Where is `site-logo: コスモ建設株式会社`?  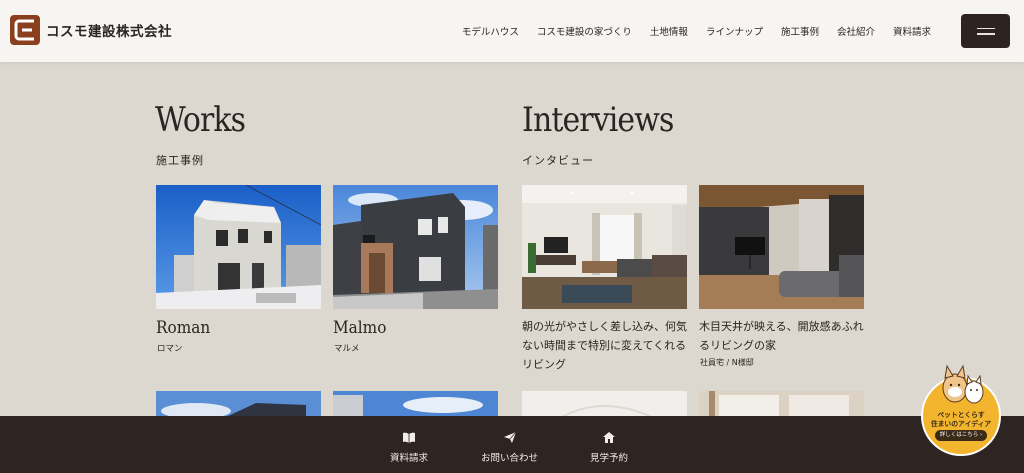 site-logo: コスモ建設株式会社 is located at coordinates (91, 30).